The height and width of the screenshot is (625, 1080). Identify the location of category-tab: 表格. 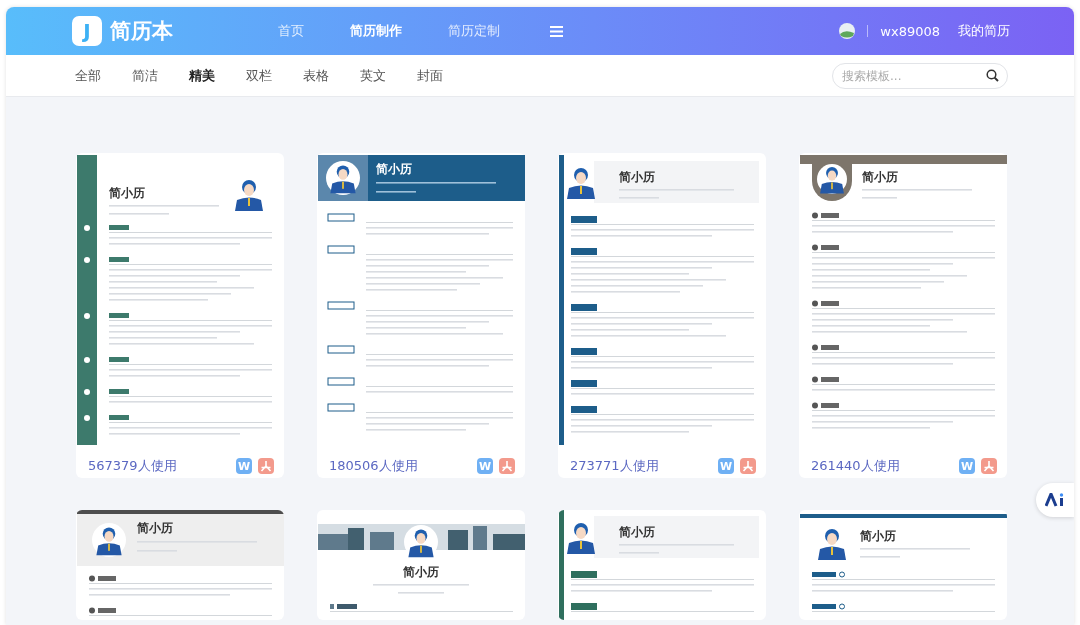
(316, 75).